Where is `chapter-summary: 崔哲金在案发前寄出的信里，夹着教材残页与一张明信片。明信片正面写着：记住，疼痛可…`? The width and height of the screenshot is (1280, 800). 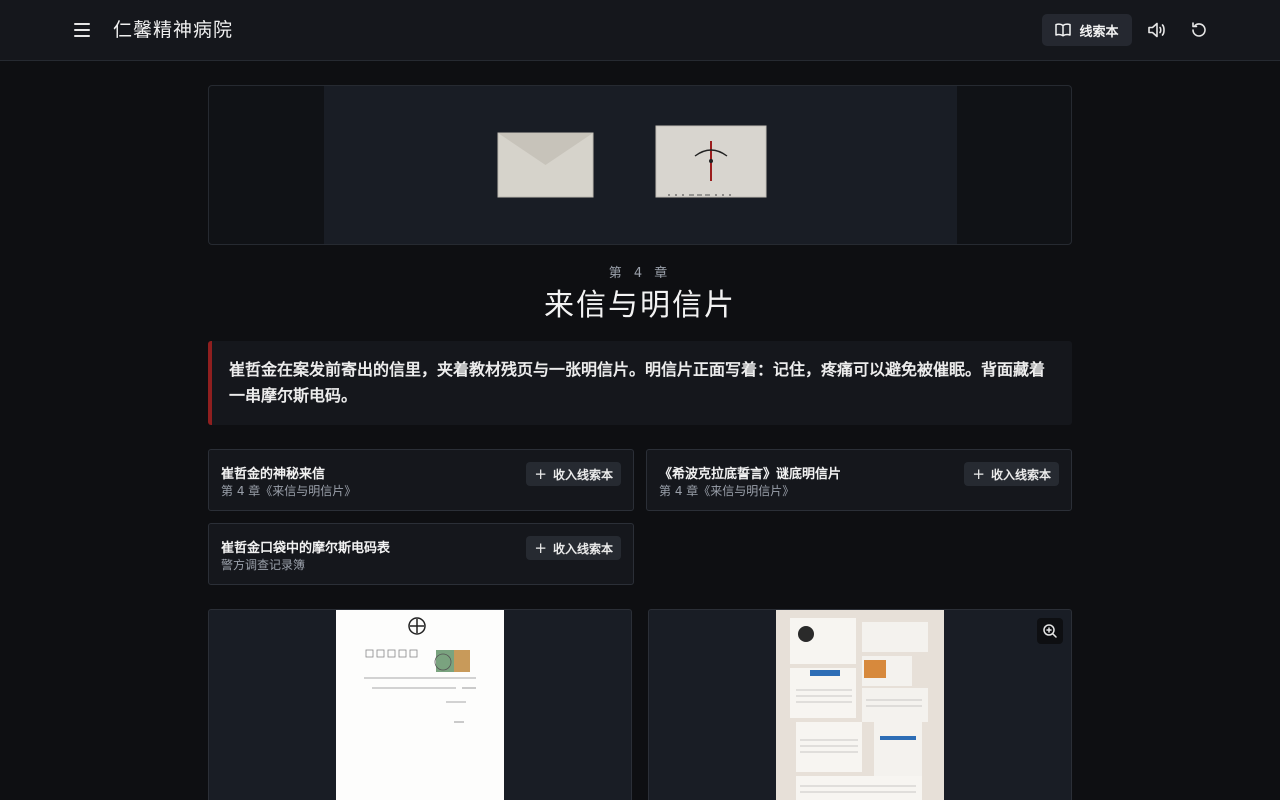
chapter-summary: 崔哲金在案发前寄出的信里，夹着教材残页与一张明信片。明信片正面写着：记住，疼痛可… is located at coordinates (640, 383).